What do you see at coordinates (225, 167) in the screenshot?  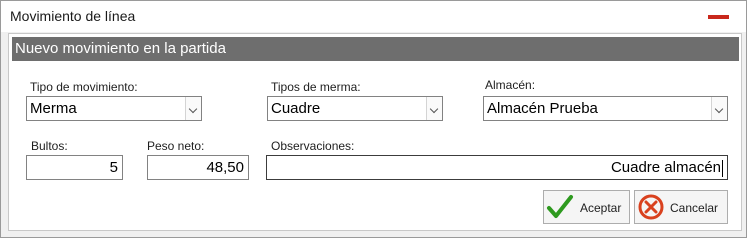 I see `peso-neto-value: 48,50` at bounding box center [225, 167].